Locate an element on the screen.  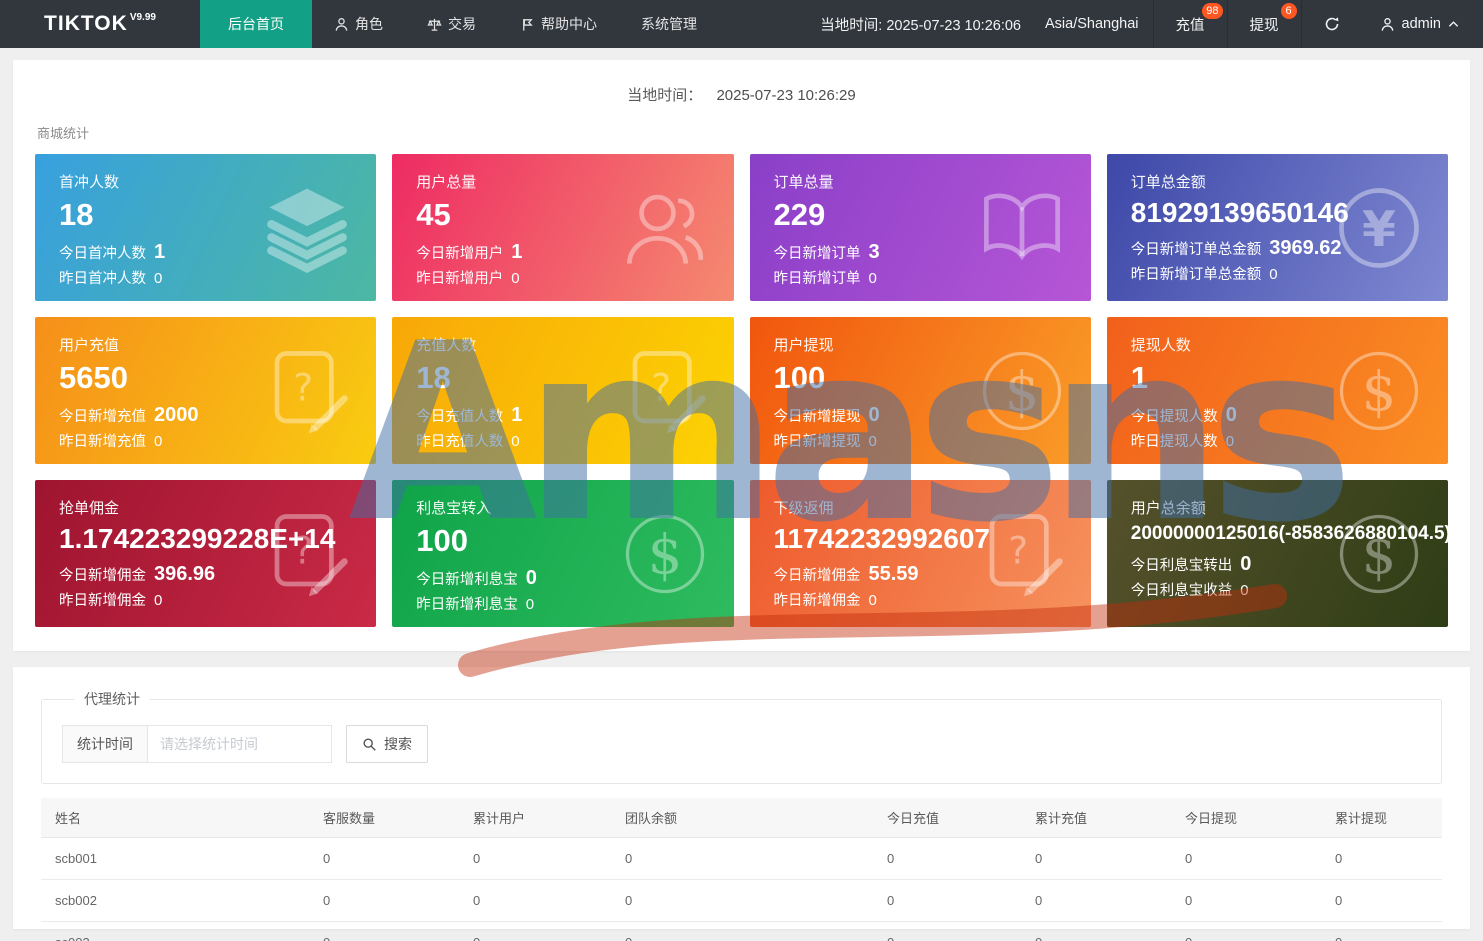
refresh-button is located at coordinates (1331, 24).